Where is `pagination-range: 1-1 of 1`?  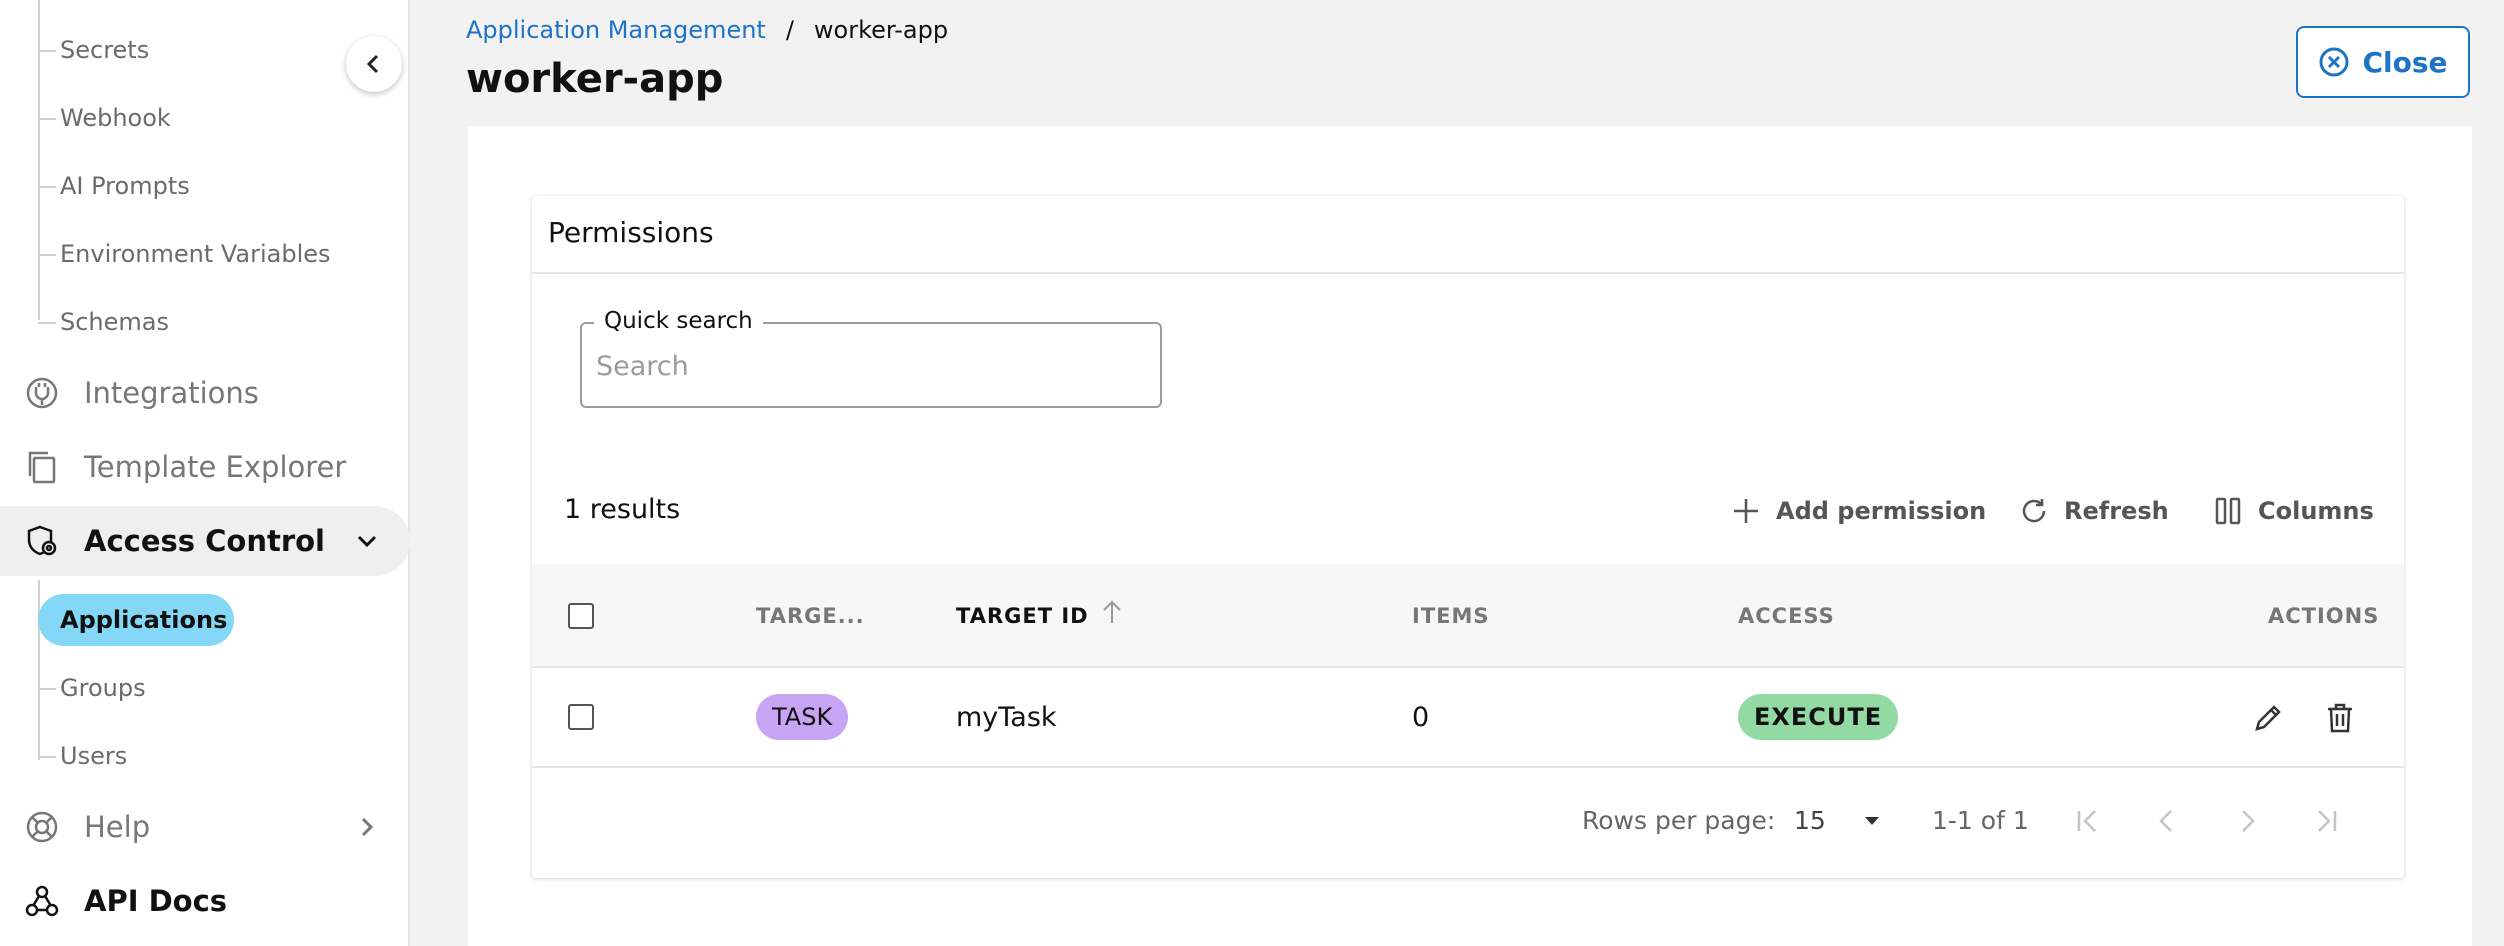 pagination-range: 1-1 of 1 is located at coordinates (1980, 820).